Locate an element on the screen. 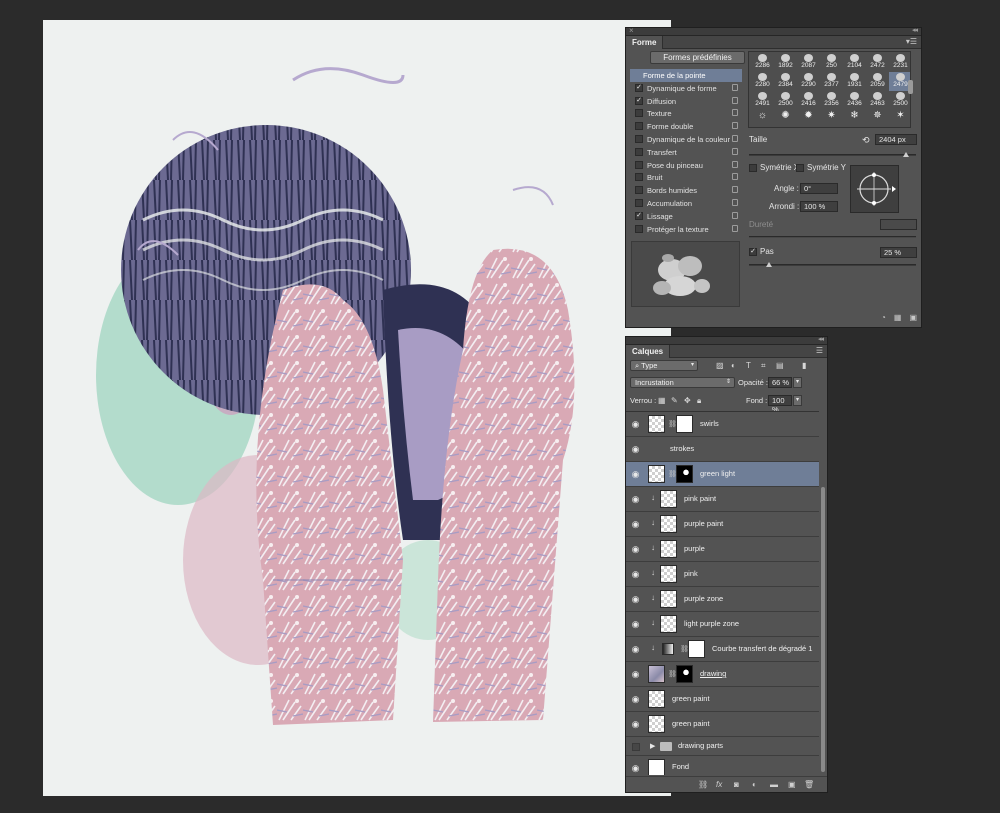  create-new-brush-icon: ▣ is located at coordinates (913, 318).